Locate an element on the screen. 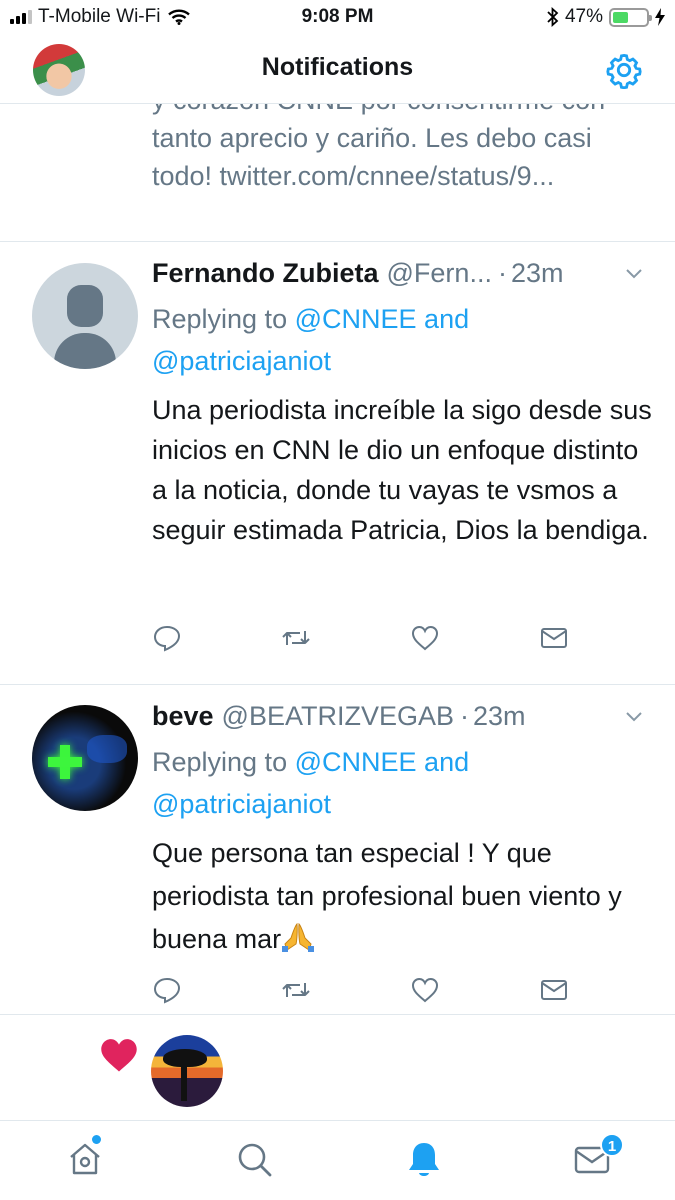 The width and height of the screenshot is (675, 1200). gear-icon is located at coordinates (624, 70).